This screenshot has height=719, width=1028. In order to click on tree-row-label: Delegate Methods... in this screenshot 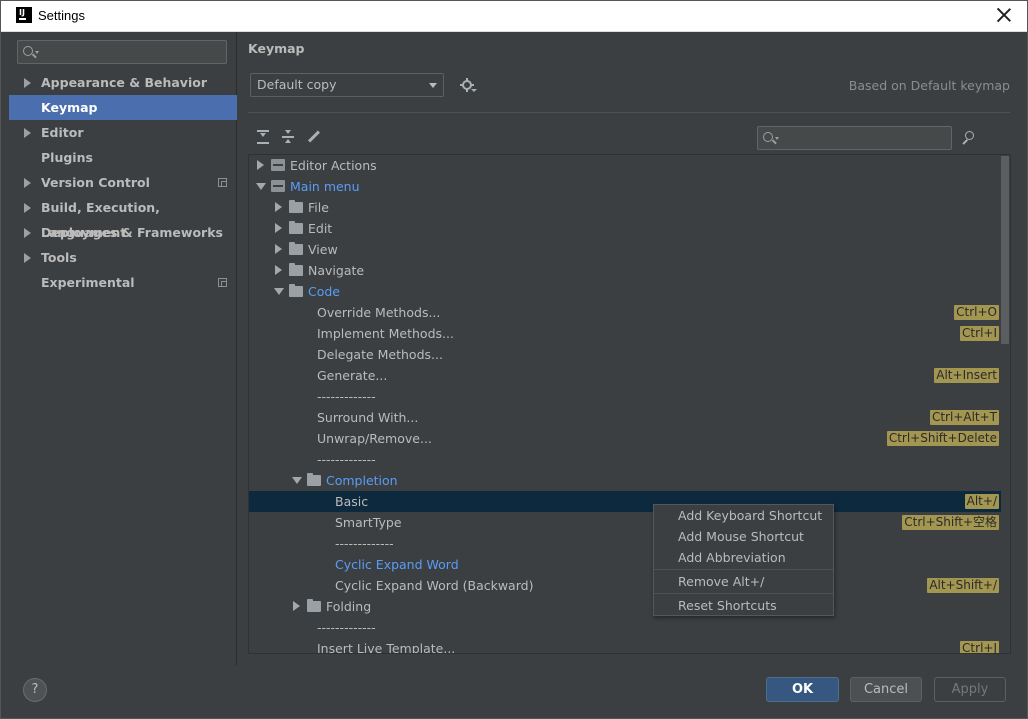, I will do `click(380, 354)`.